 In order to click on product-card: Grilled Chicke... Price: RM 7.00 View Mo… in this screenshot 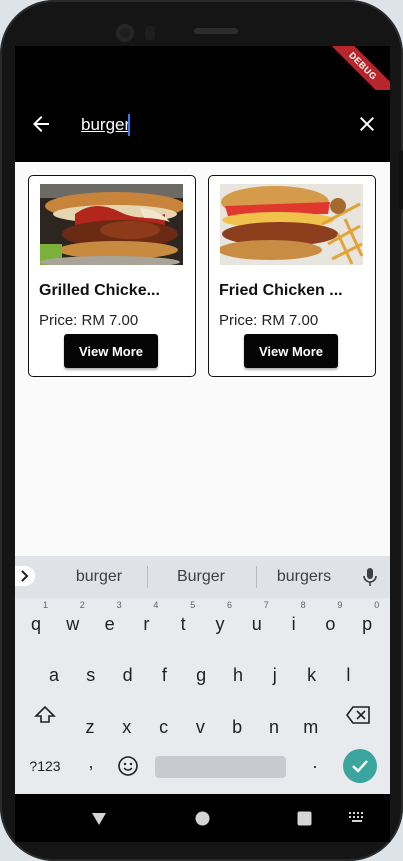, I will do `click(112, 276)`.